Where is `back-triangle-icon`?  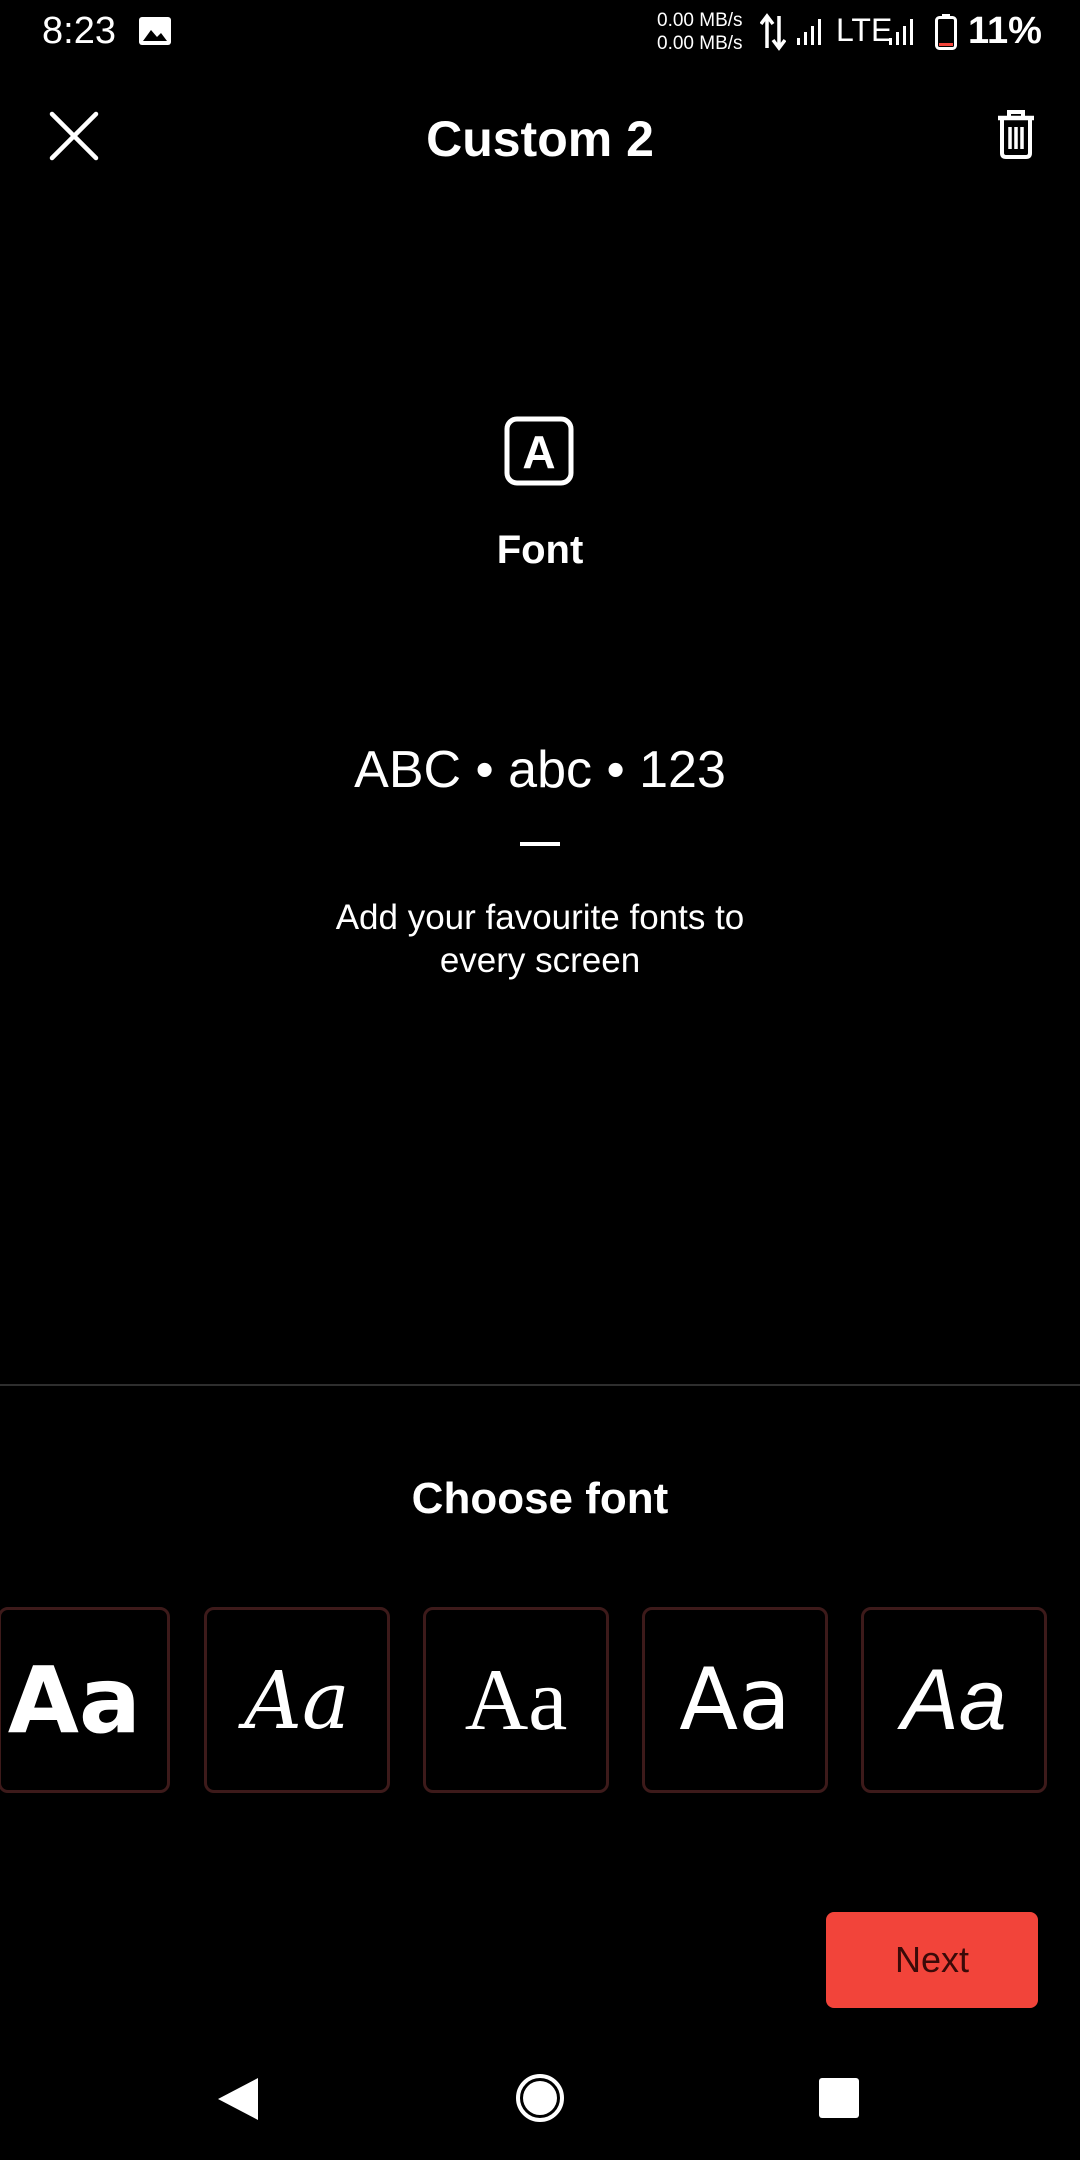
back-triangle-icon is located at coordinates (238, 2099).